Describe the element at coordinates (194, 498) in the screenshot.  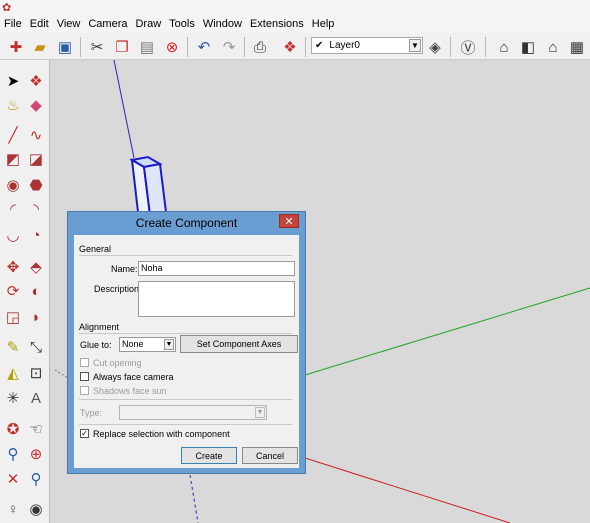
I see `blue-axis-hidden-line` at that location.